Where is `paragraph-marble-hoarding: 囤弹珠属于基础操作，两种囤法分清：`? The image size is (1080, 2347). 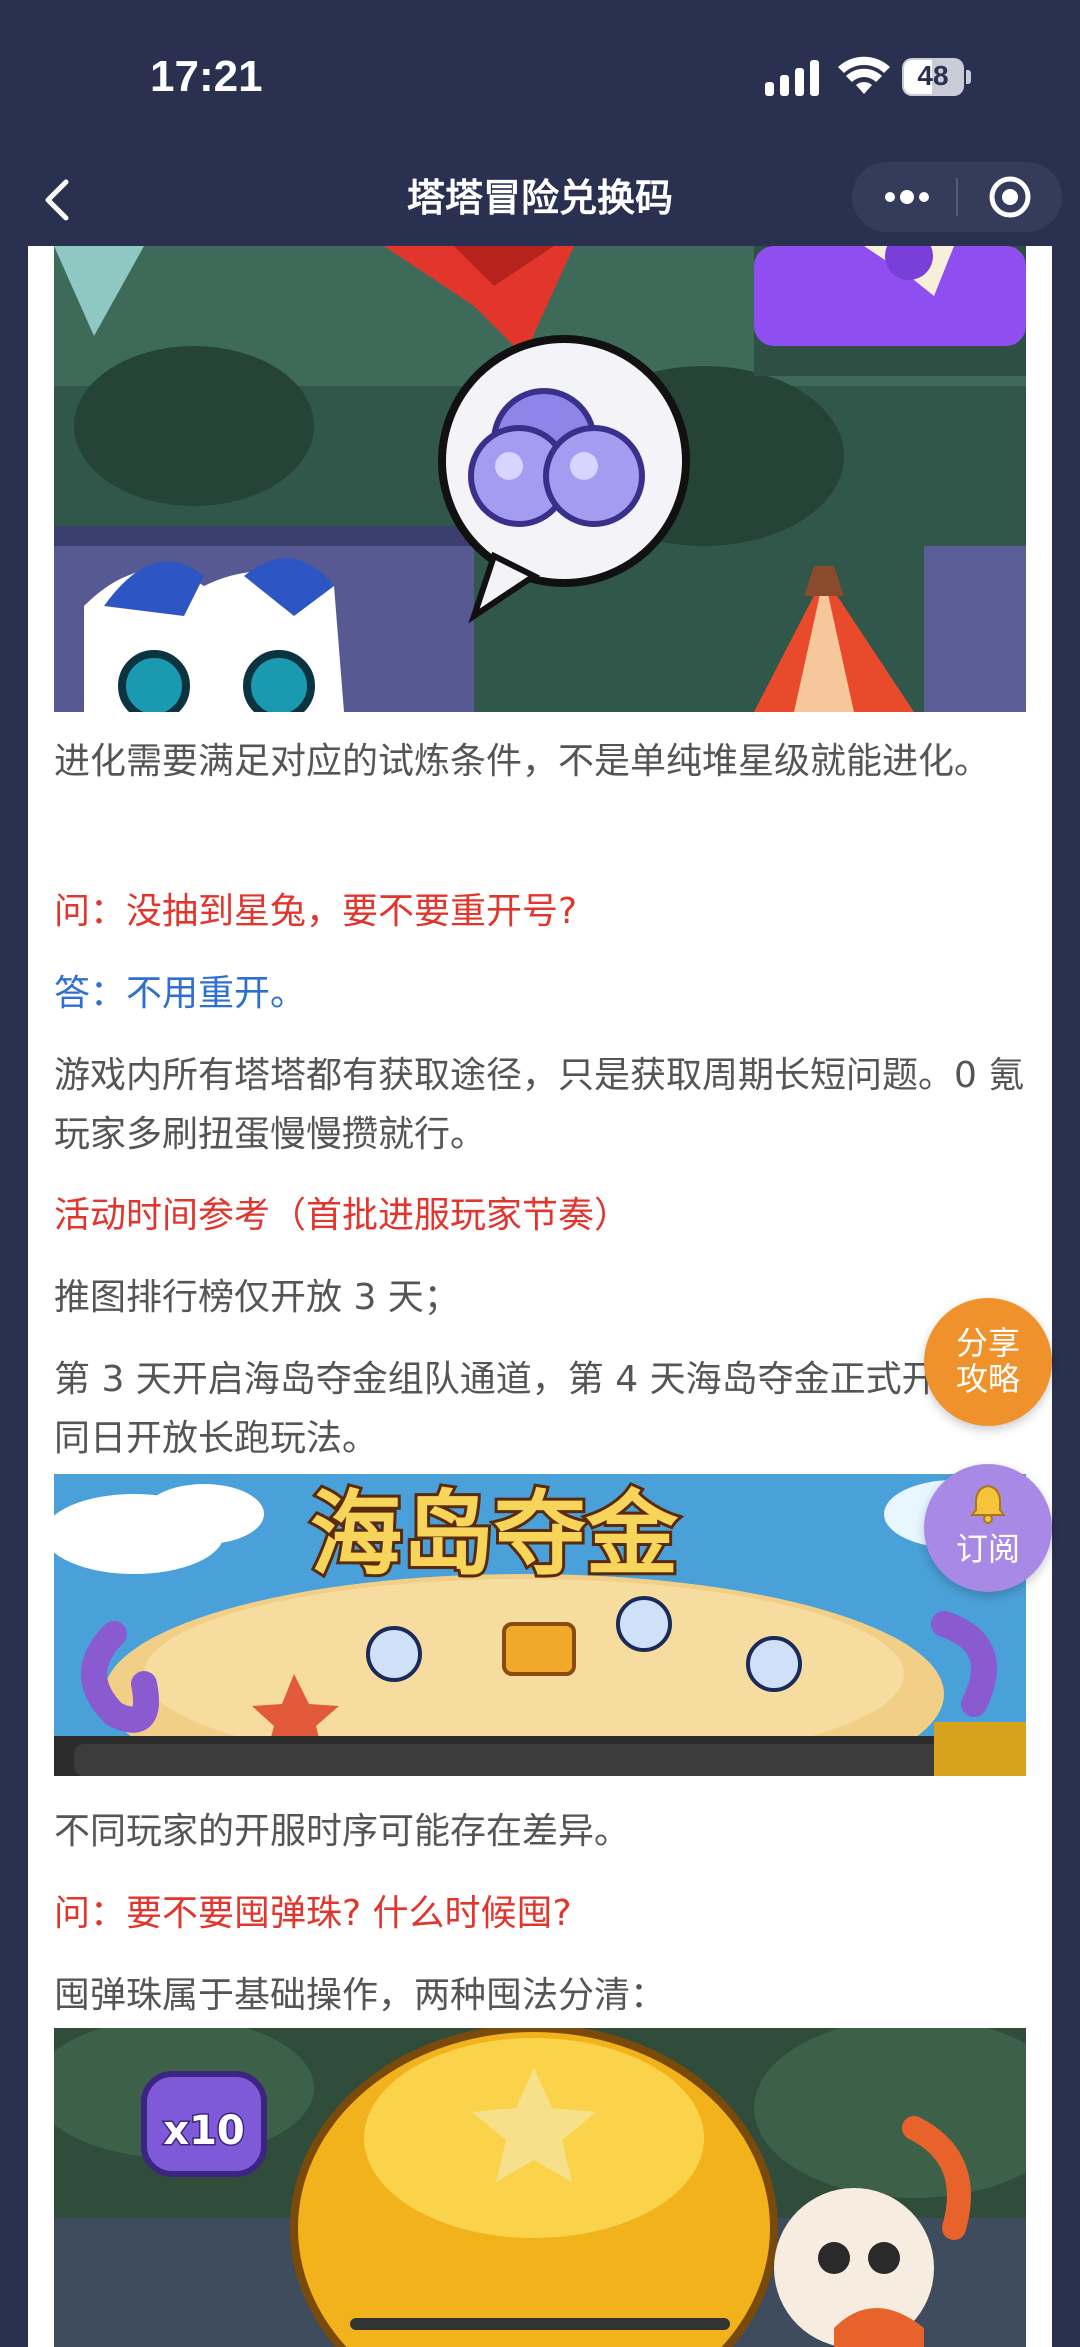 paragraph-marble-hoarding: 囤弹珠属于基础操作，两种囤法分清： is located at coordinates (360, 1995).